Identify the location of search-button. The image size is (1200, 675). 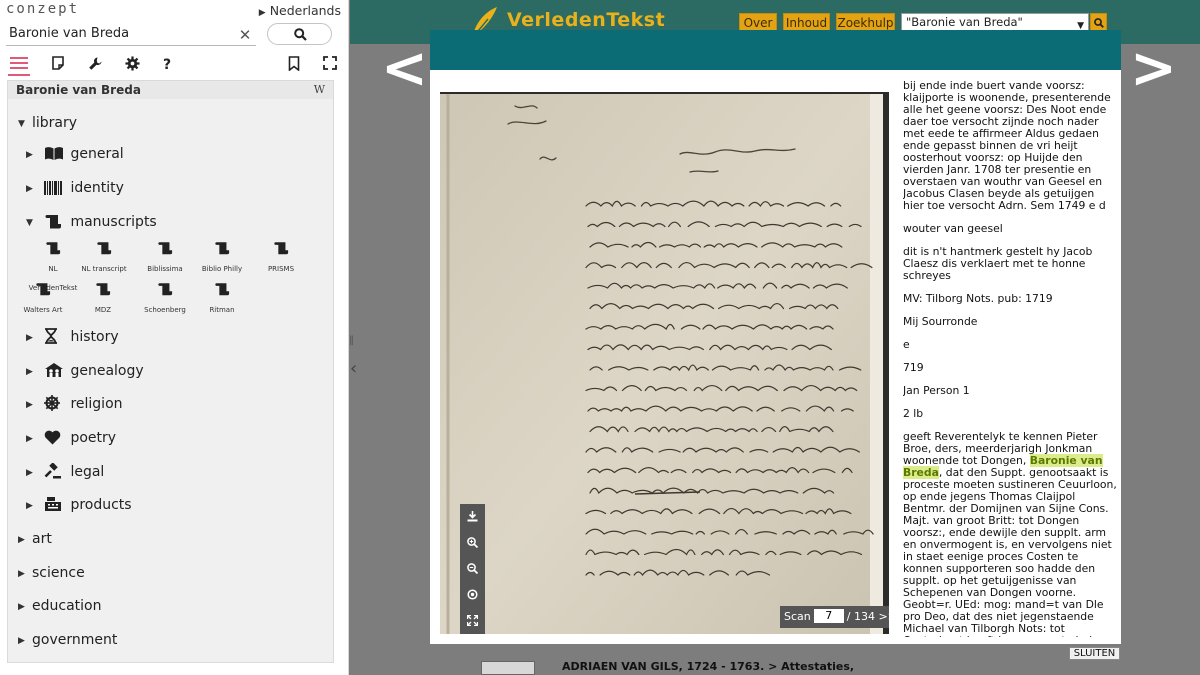
(299, 34).